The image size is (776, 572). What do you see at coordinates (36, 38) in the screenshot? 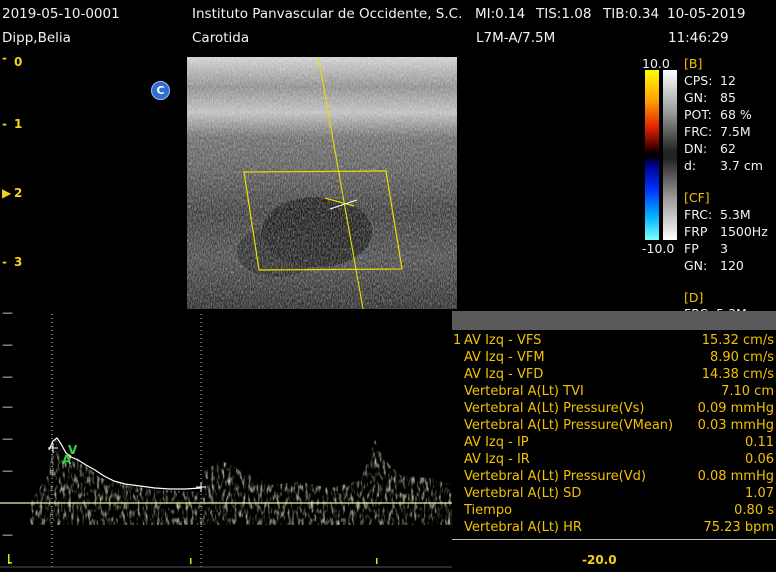
I see `patient-name: Dipp,Belia` at bounding box center [36, 38].